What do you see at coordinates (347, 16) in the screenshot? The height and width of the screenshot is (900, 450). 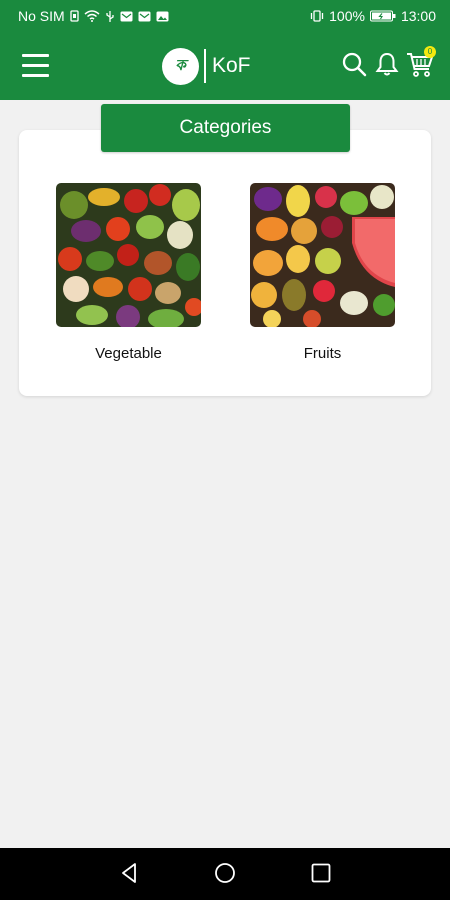 I see `battery-percent: 100%` at bounding box center [347, 16].